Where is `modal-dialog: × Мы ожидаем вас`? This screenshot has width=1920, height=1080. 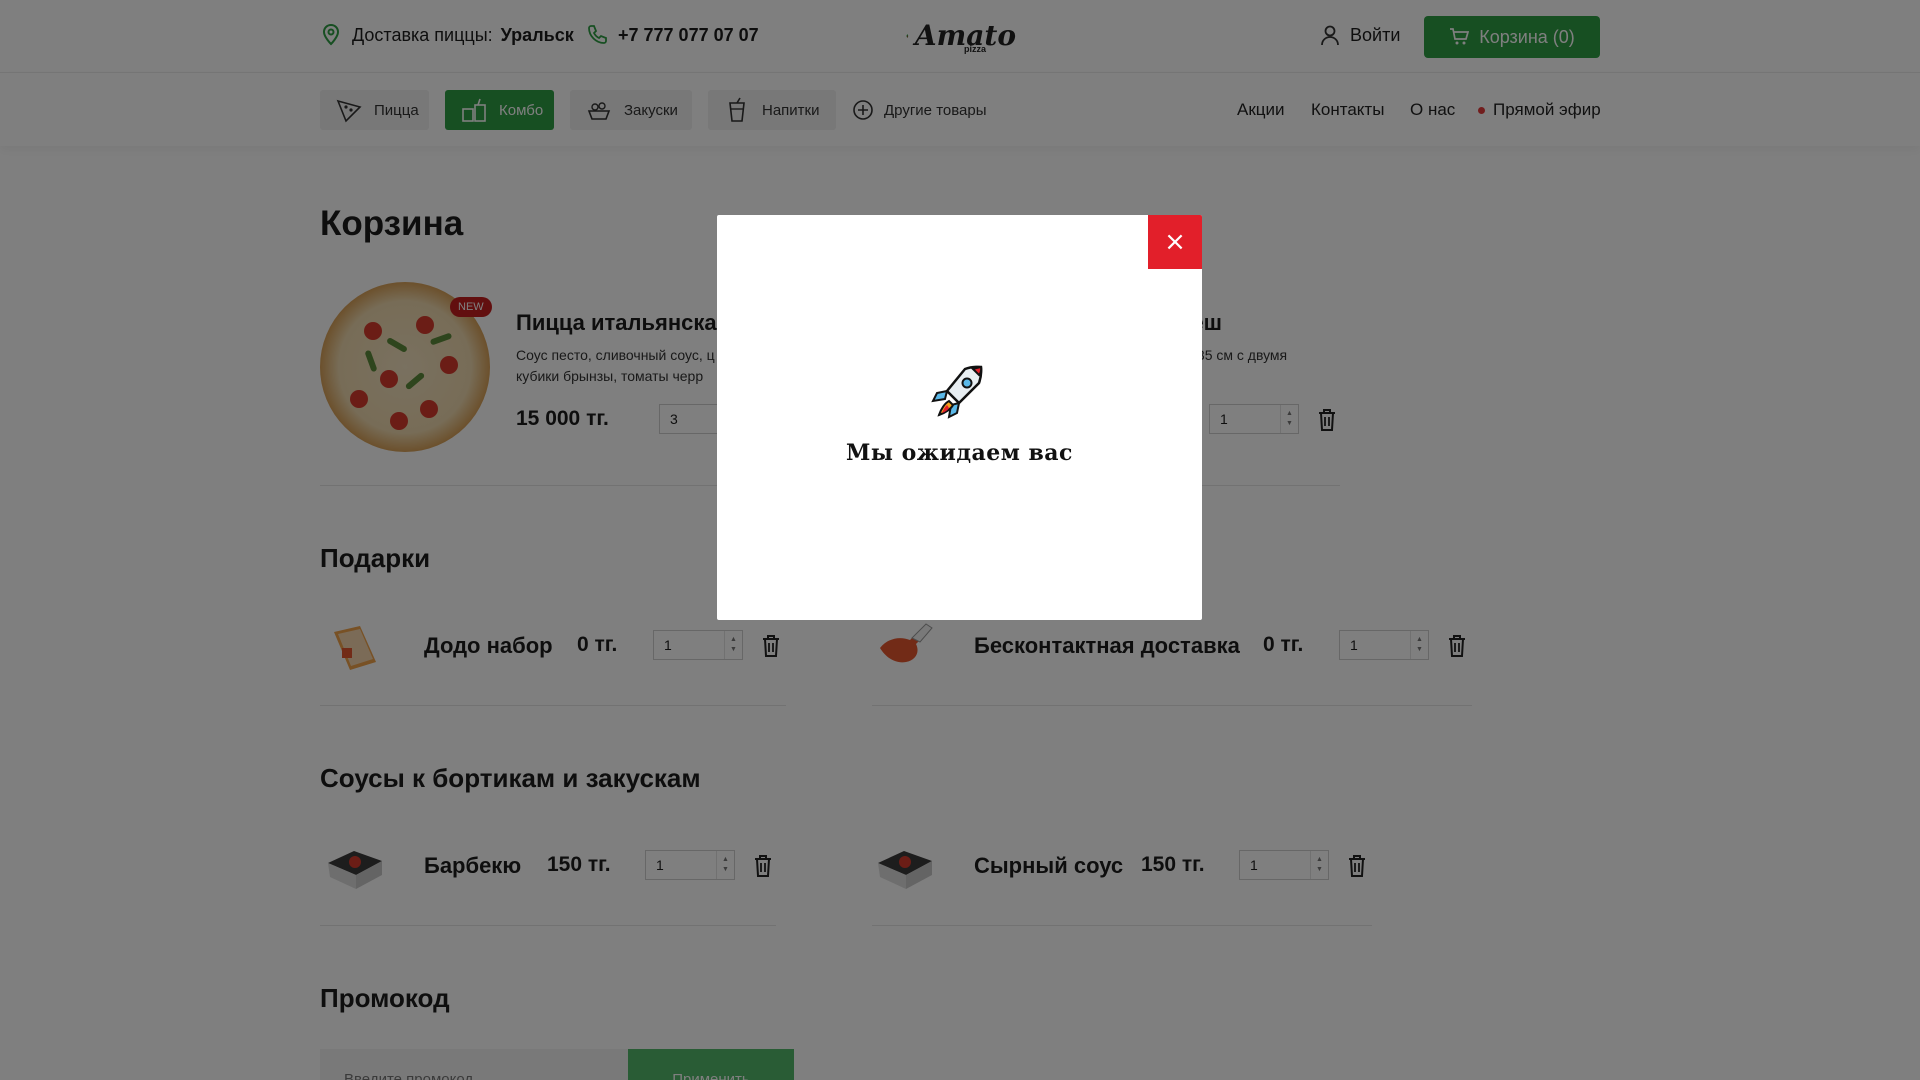 modal-dialog: × Мы ожидаем вас is located at coordinates (959, 417).